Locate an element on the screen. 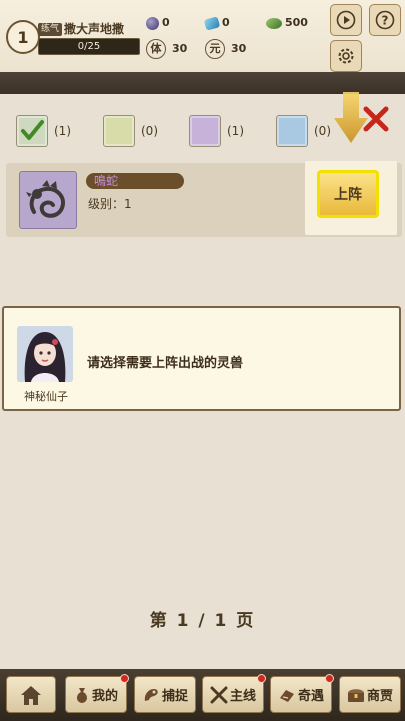  filter-yellow: (0) is located at coordinates (130, 131).